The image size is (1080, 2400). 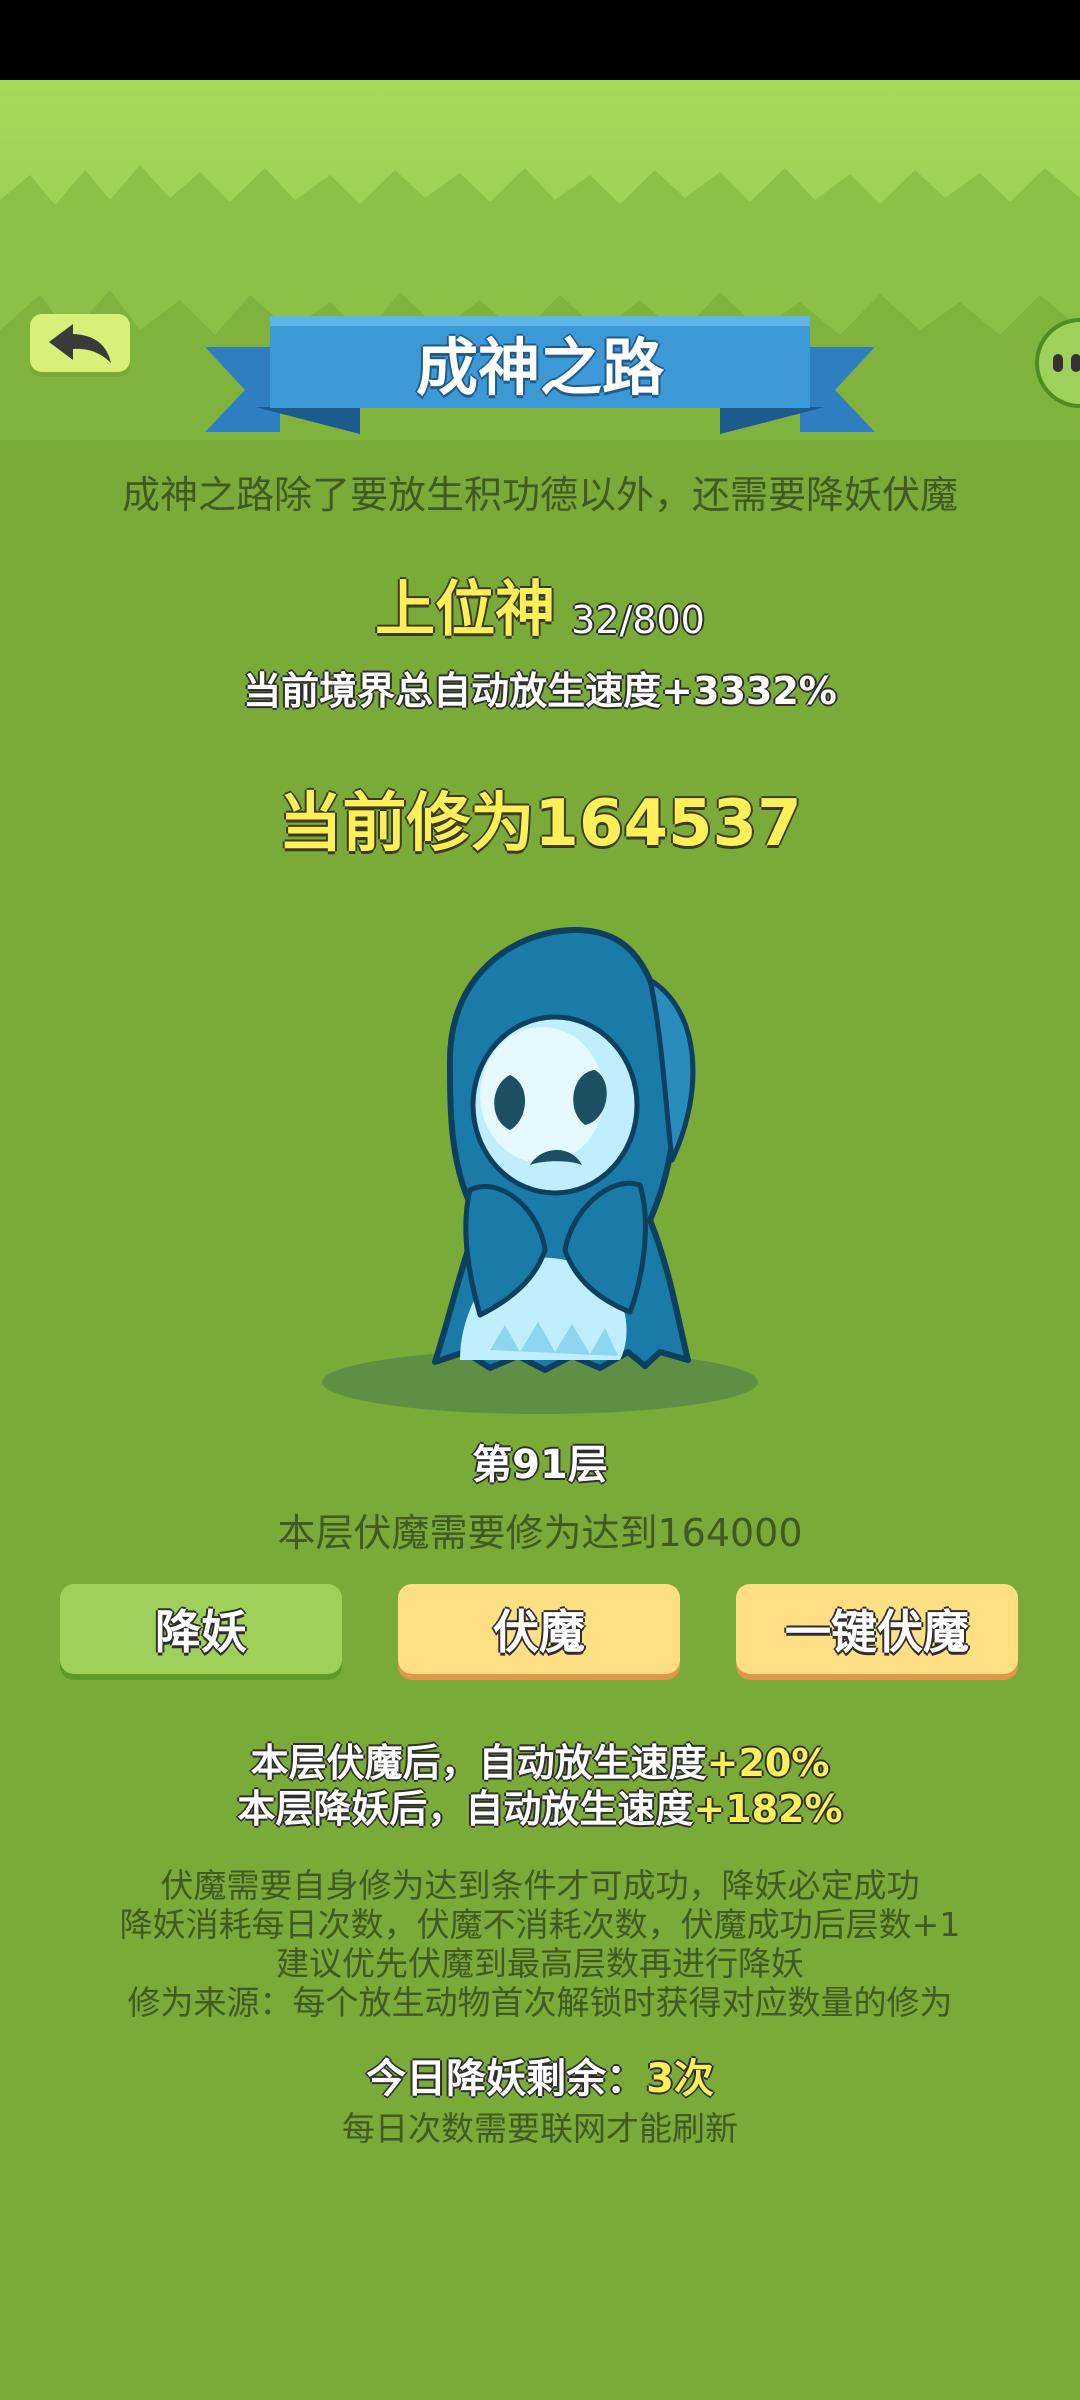 What do you see at coordinates (680, 2079) in the screenshot?
I see `remaining-value: 3次` at bounding box center [680, 2079].